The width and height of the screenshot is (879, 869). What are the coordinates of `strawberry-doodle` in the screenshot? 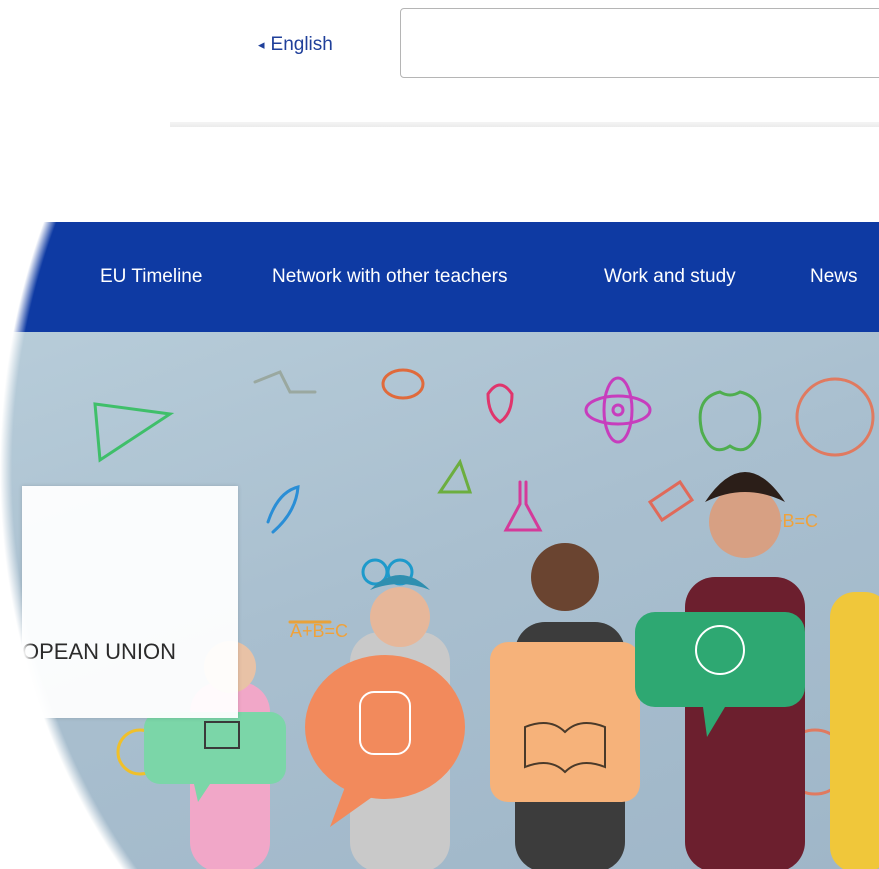 It's located at (500, 403).